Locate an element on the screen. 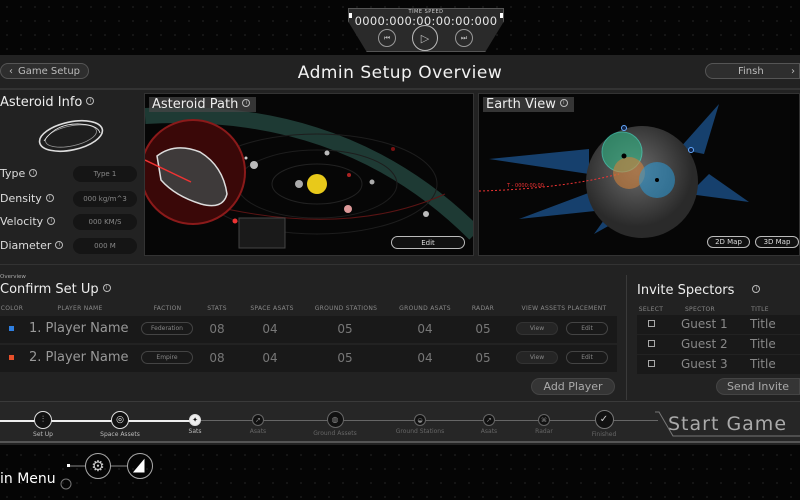  diameter-label: Diameter i is located at coordinates (32, 245).